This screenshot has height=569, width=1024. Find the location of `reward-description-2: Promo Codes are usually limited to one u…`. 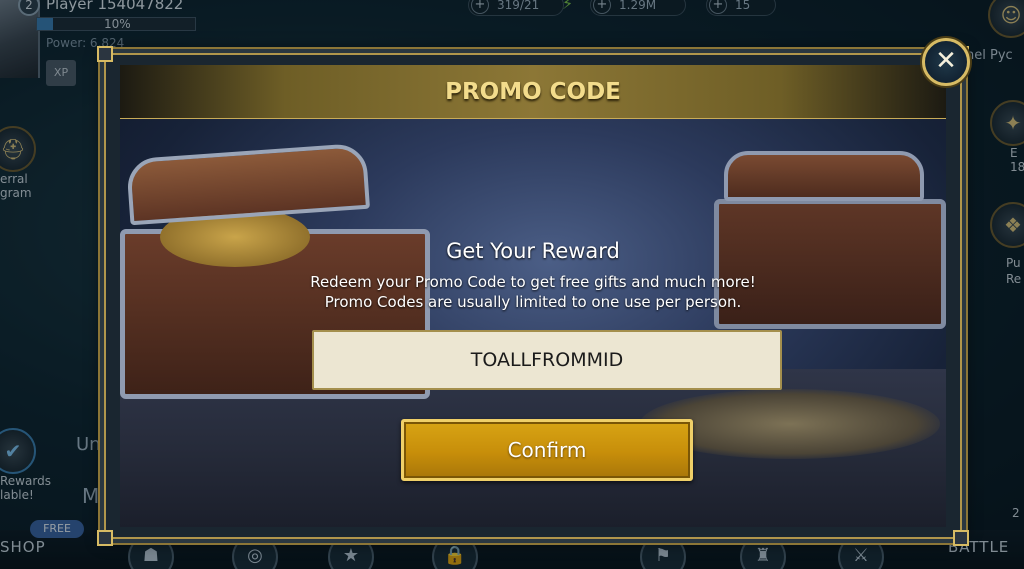

reward-description-2: Promo Codes are usually limited to one u… is located at coordinates (533, 302).